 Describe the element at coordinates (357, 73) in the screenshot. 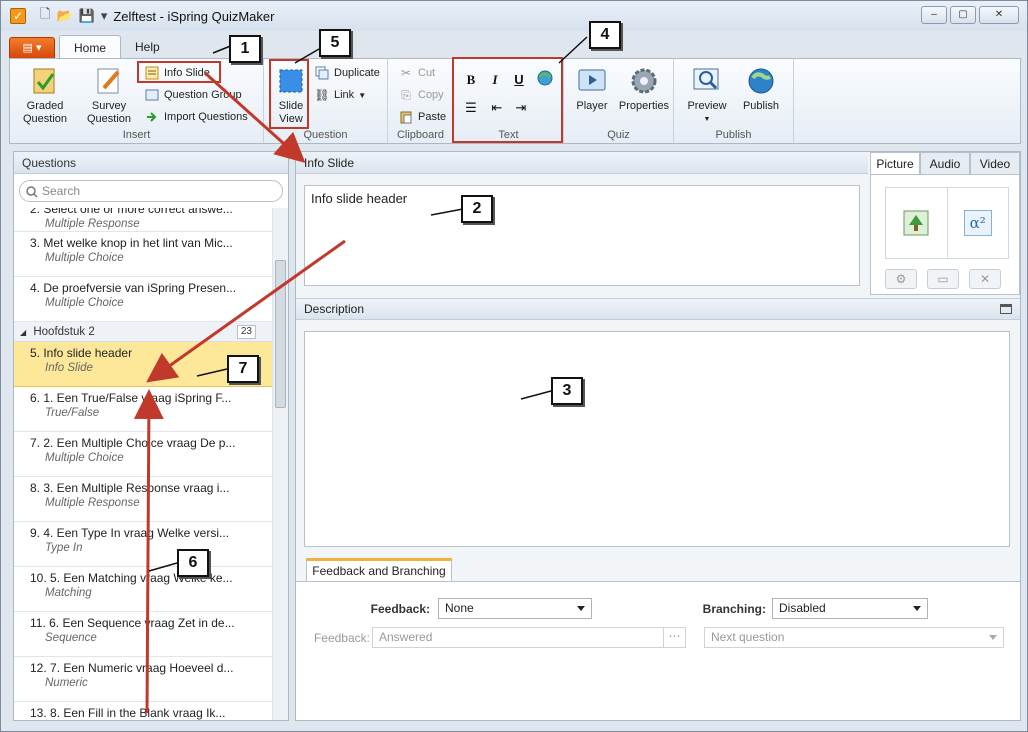

I see `duplicate-label: Duplicate` at that location.